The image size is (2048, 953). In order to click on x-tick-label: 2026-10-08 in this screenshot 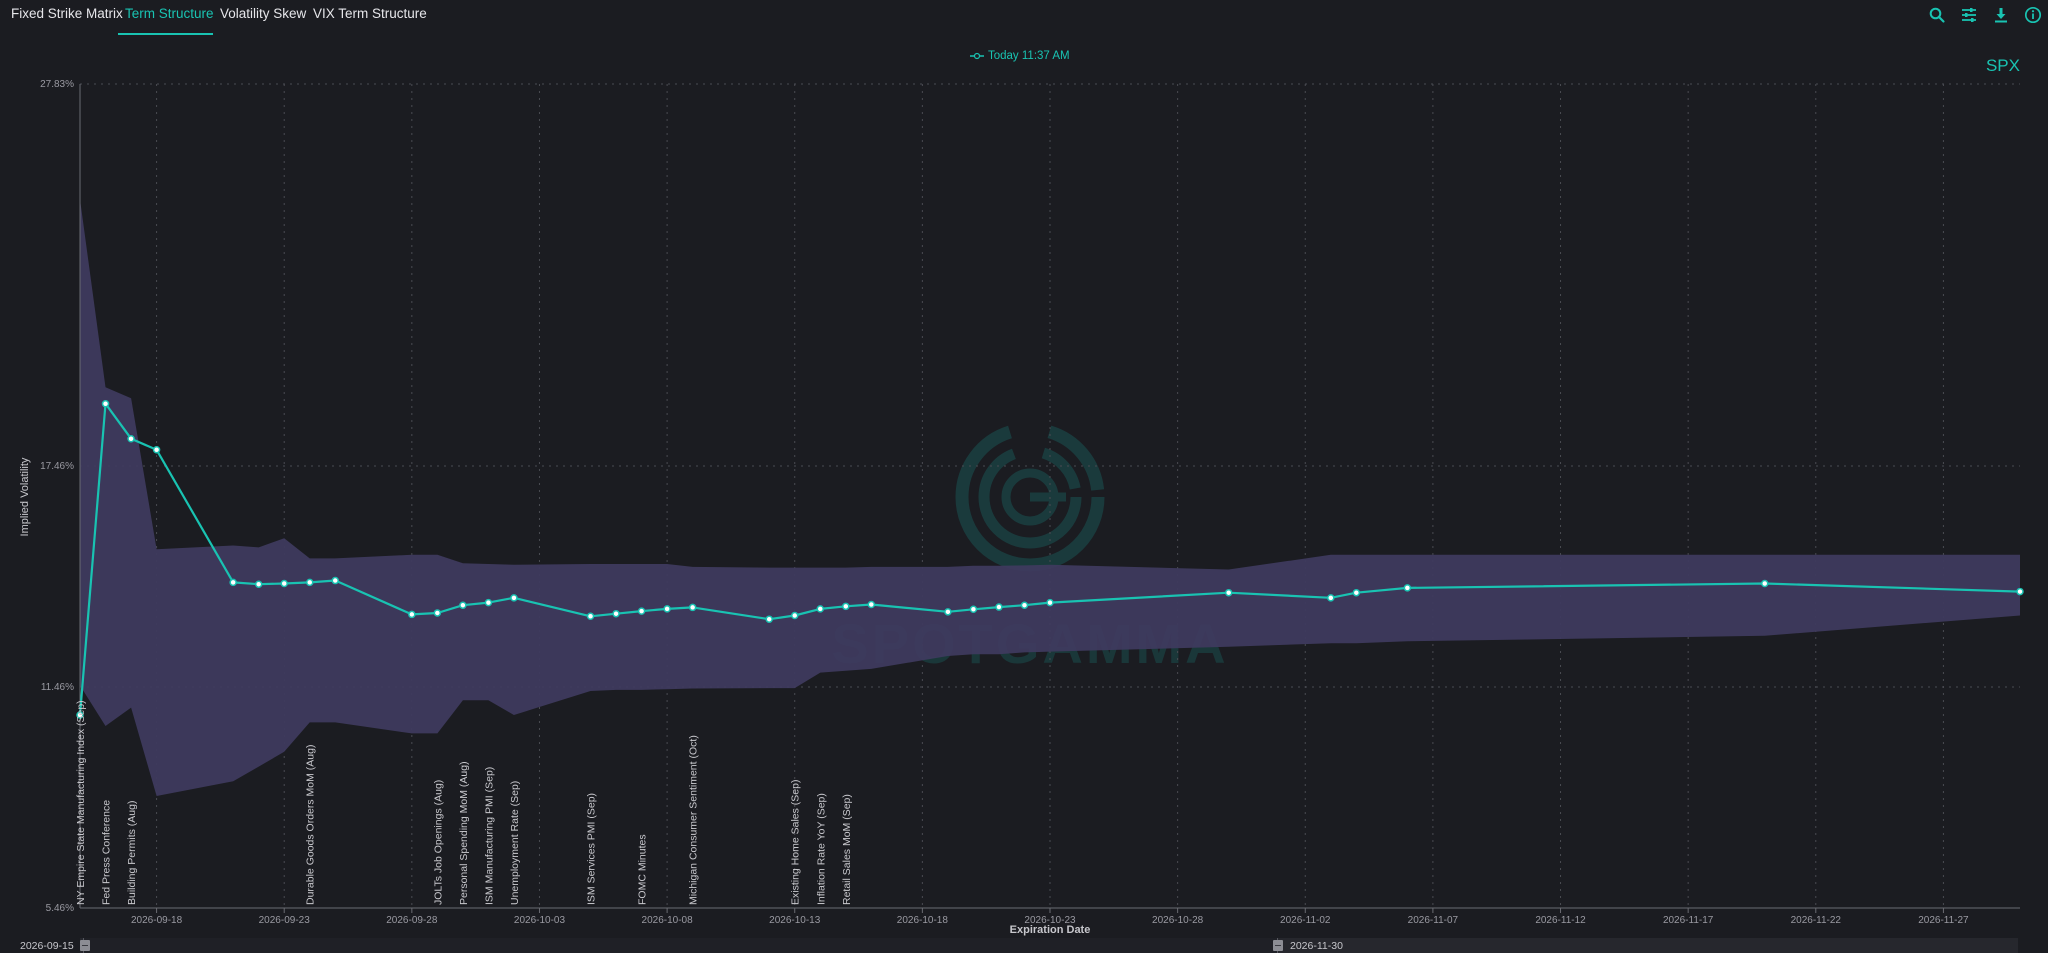, I will do `click(668, 920)`.